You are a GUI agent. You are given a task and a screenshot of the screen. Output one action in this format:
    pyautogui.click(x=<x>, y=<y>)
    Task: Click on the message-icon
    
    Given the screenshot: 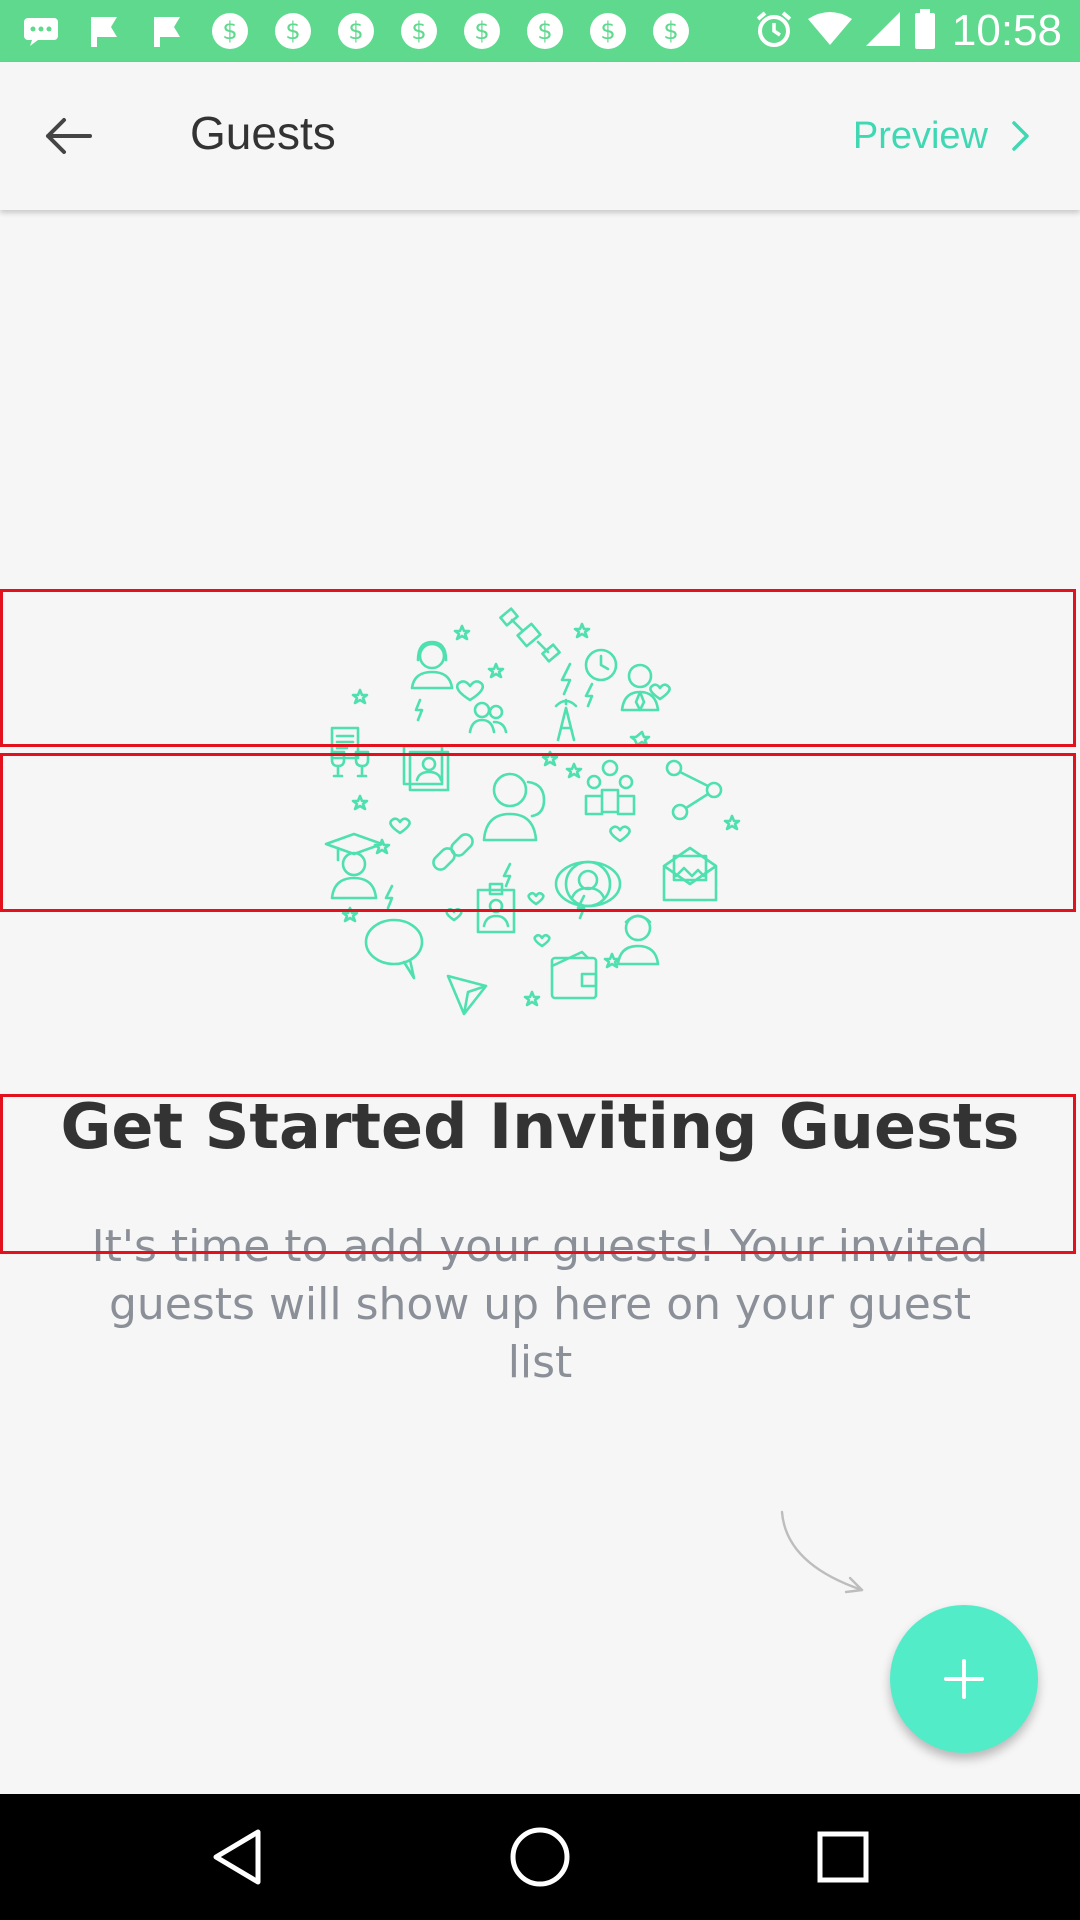 What is the action you would take?
    pyautogui.click(x=41, y=31)
    